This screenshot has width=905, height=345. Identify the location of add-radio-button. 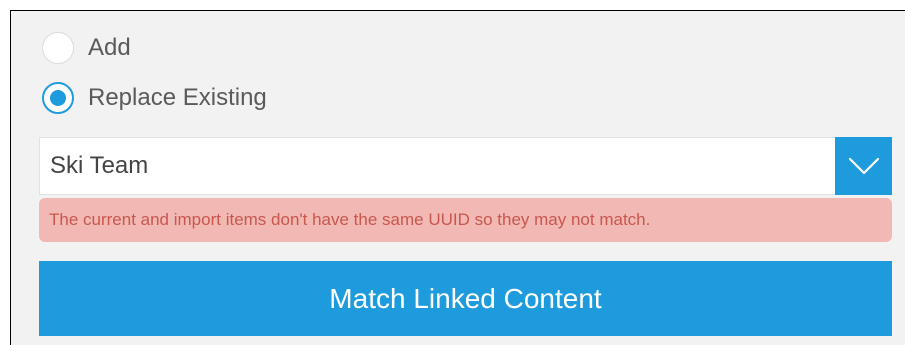
(58, 48).